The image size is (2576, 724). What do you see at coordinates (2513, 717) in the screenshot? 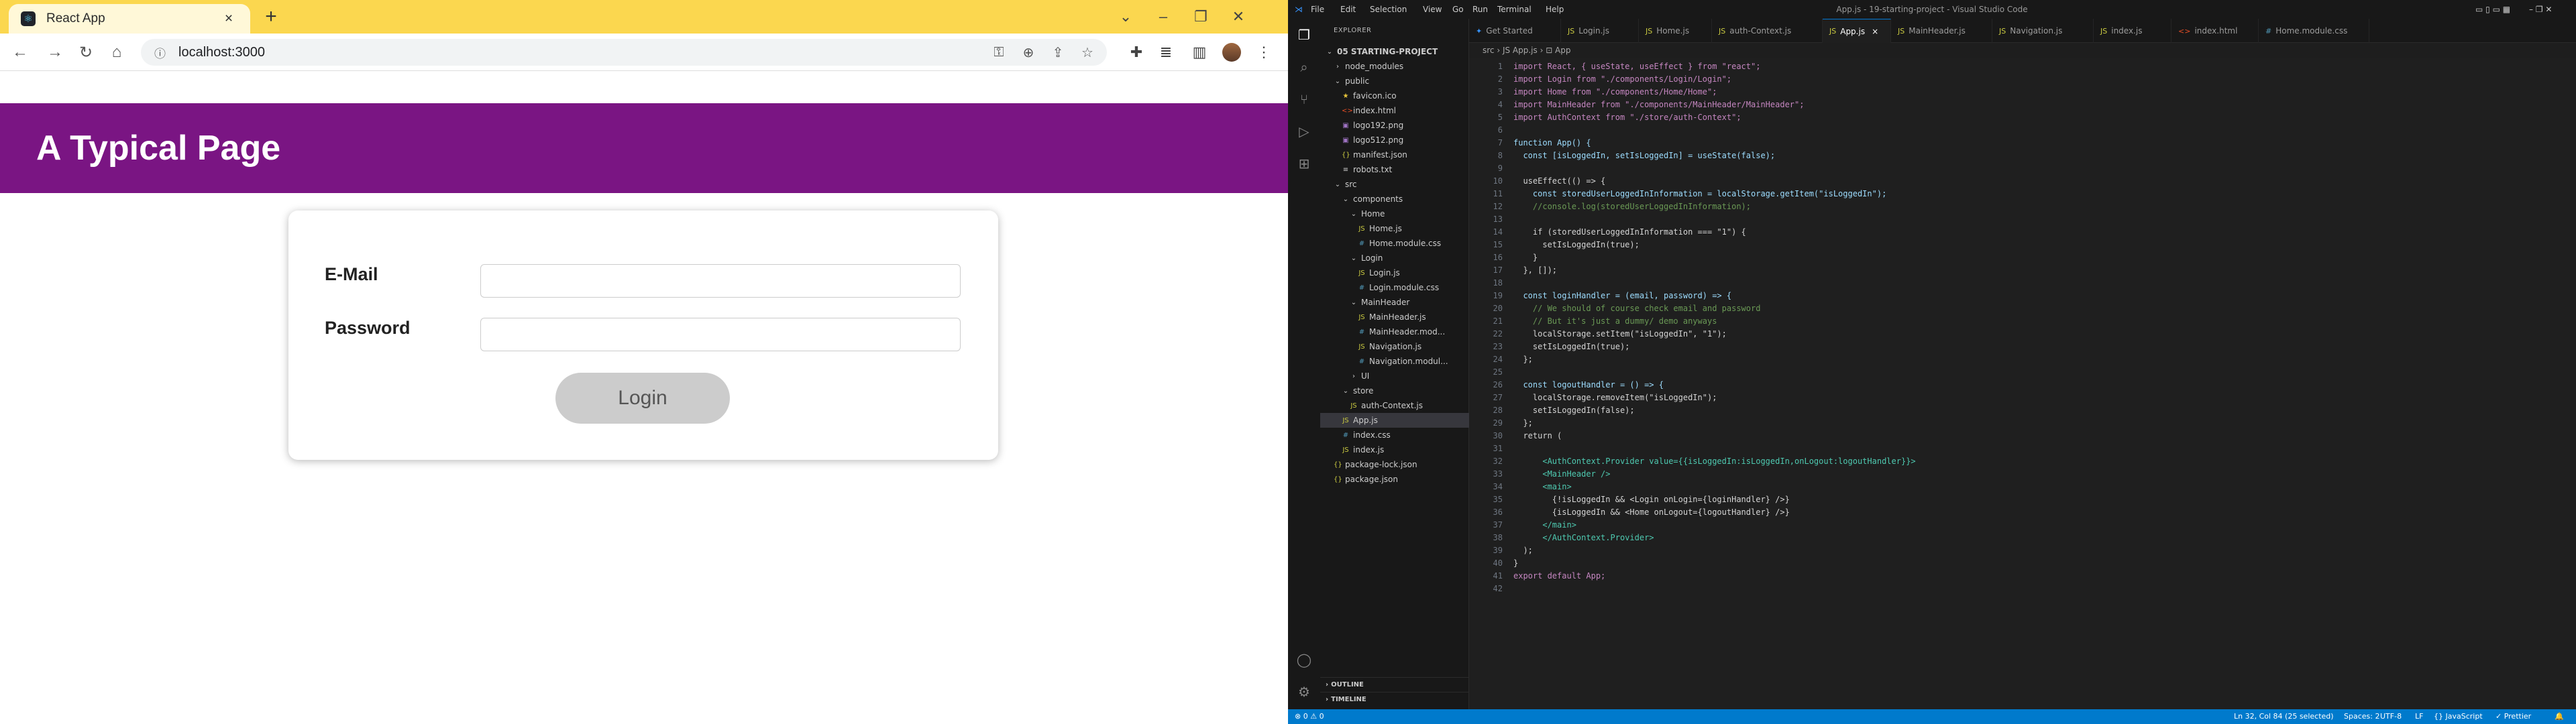
I see `prettier-status: ✓ Prettier` at bounding box center [2513, 717].